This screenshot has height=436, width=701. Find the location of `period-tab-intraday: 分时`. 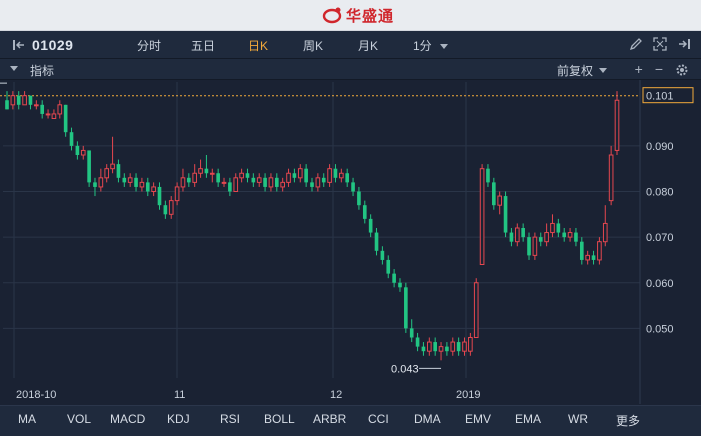

period-tab-intraday: 分时 is located at coordinates (149, 45).